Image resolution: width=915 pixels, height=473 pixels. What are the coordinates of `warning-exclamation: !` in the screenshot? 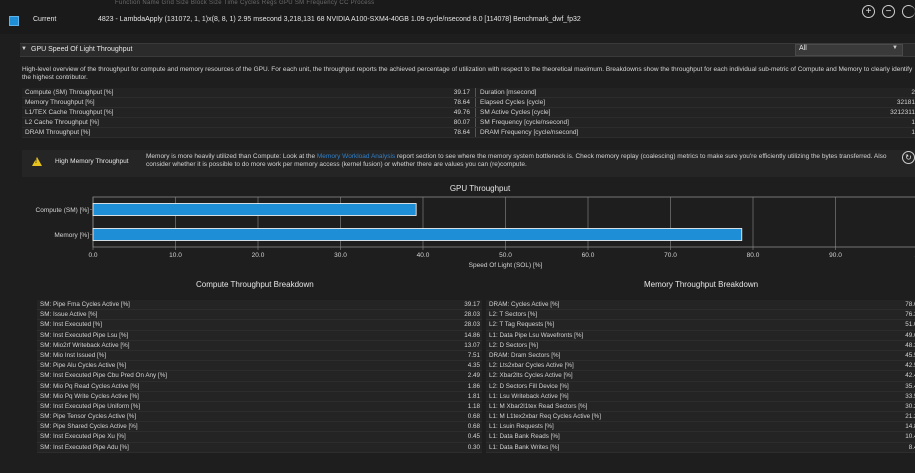 It's located at (36, 162).